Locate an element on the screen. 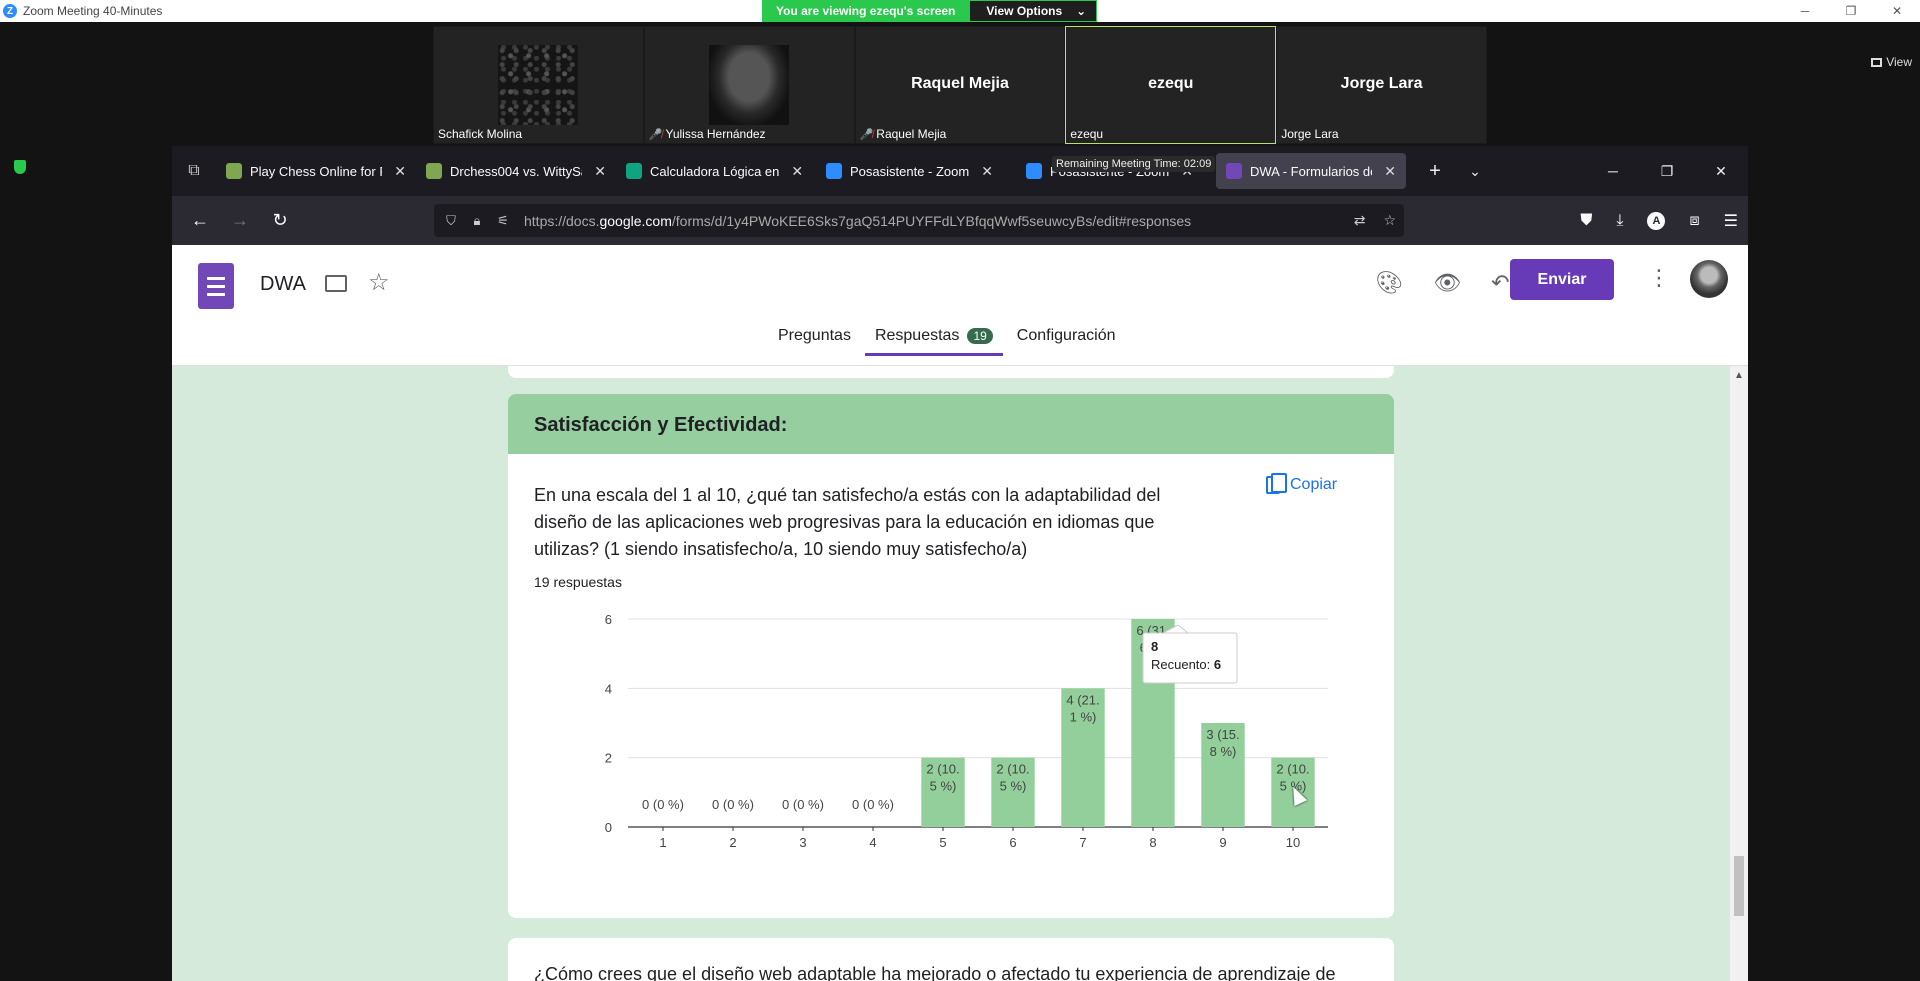  bookmark-star-icon: ☆ is located at coordinates (1389, 220).